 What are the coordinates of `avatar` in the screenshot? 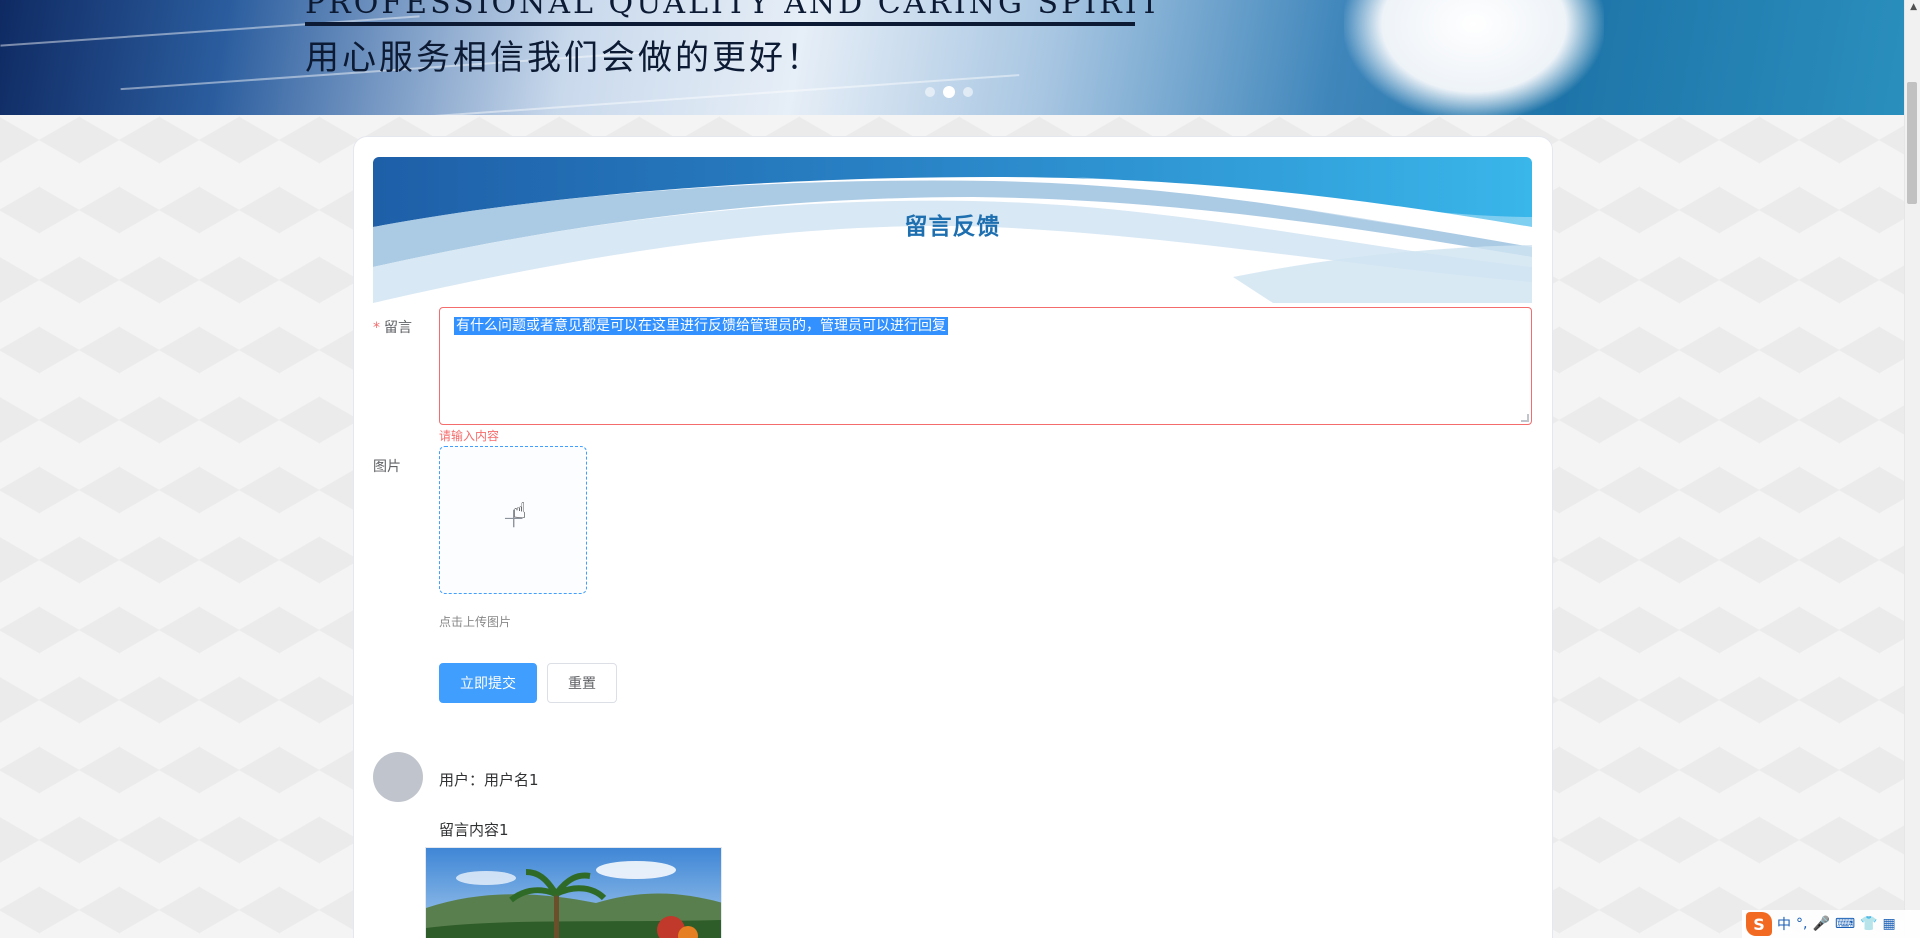 It's located at (398, 777).